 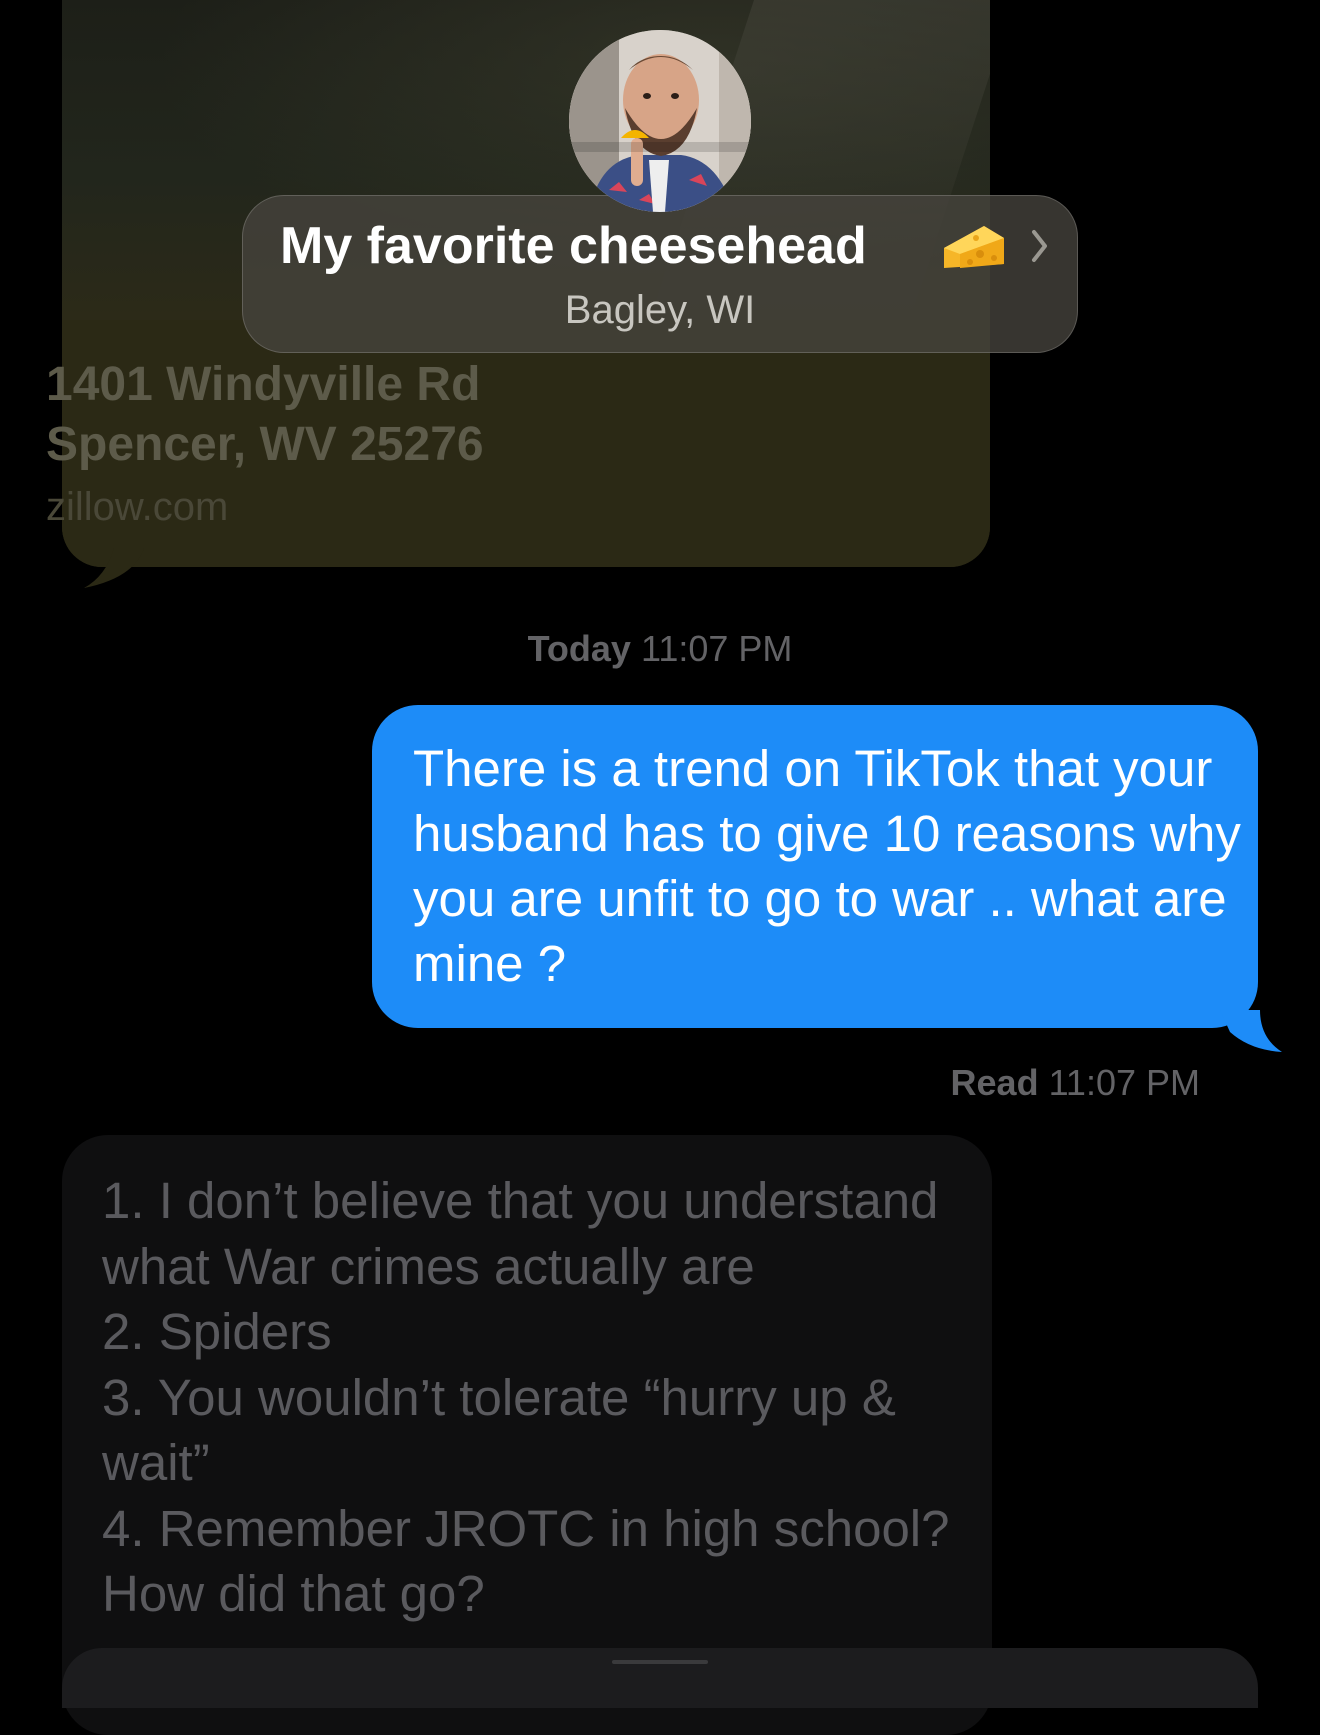 I want to click on contact-location: Bagley, WI, so click(x=660, y=310).